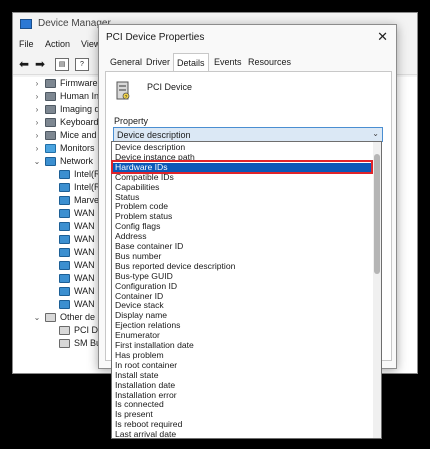 Image resolution: width=430 pixels, height=449 pixels. What do you see at coordinates (87, 200) in the screenshot?
I see `tree-item-label: Marve` at bounding box center [87, 200].